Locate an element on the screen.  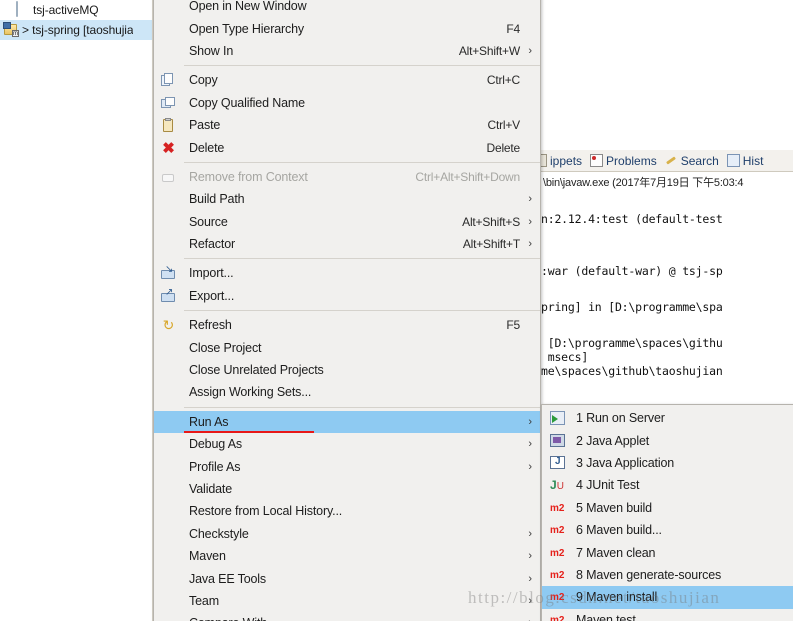
submenu-item-maven-clean: m2 7 Maven clean is located at coordinates (667, 552).